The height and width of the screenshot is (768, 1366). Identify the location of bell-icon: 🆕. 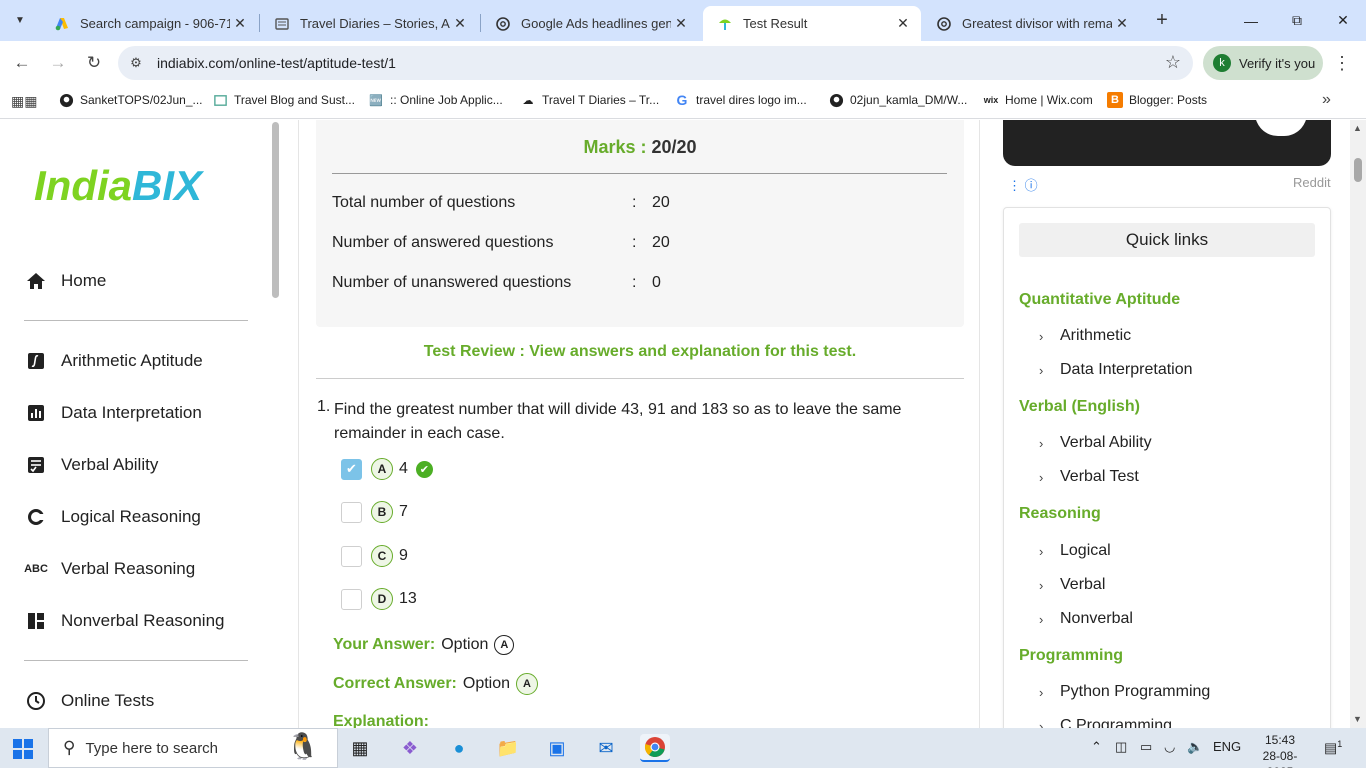
(376, 100).